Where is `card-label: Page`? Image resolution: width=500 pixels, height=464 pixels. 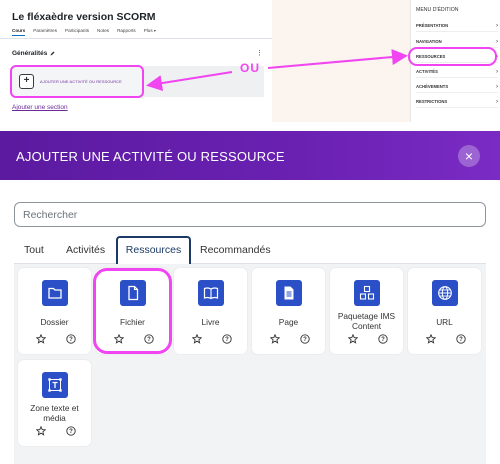 card-label: Page is located at coordinates (288, 322).